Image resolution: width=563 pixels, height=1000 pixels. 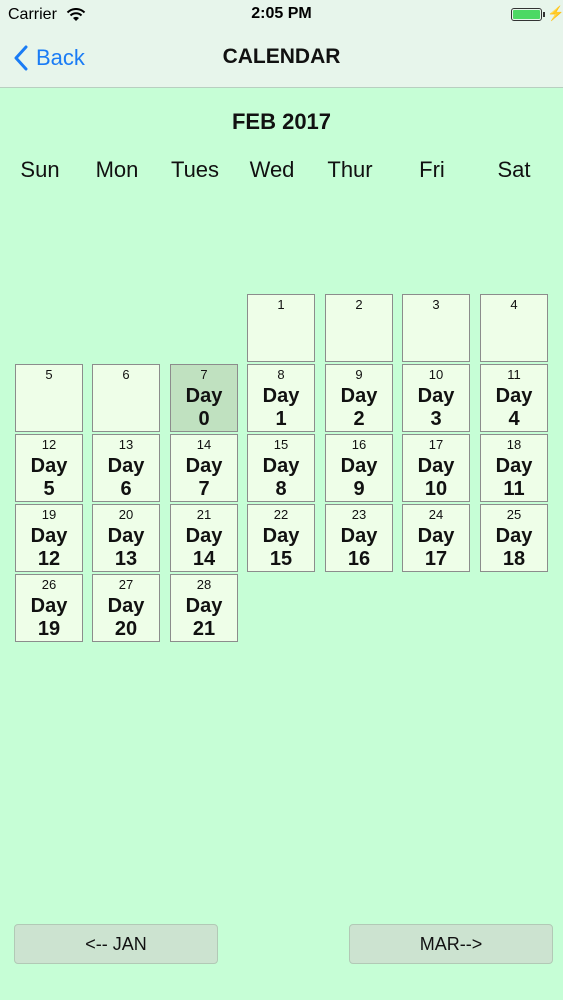 I want to click on nav-title: CALENDAR, so click(x=281, y=56).